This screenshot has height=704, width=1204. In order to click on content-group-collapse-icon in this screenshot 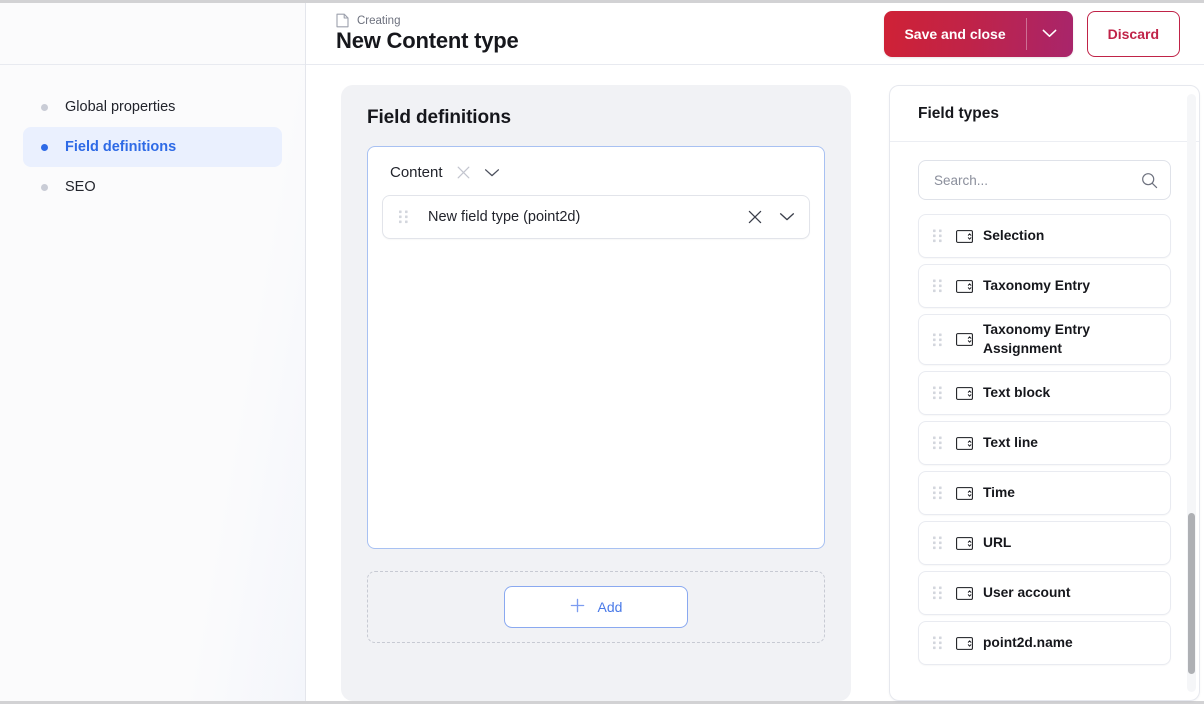, I will do `click(492, 173)`.